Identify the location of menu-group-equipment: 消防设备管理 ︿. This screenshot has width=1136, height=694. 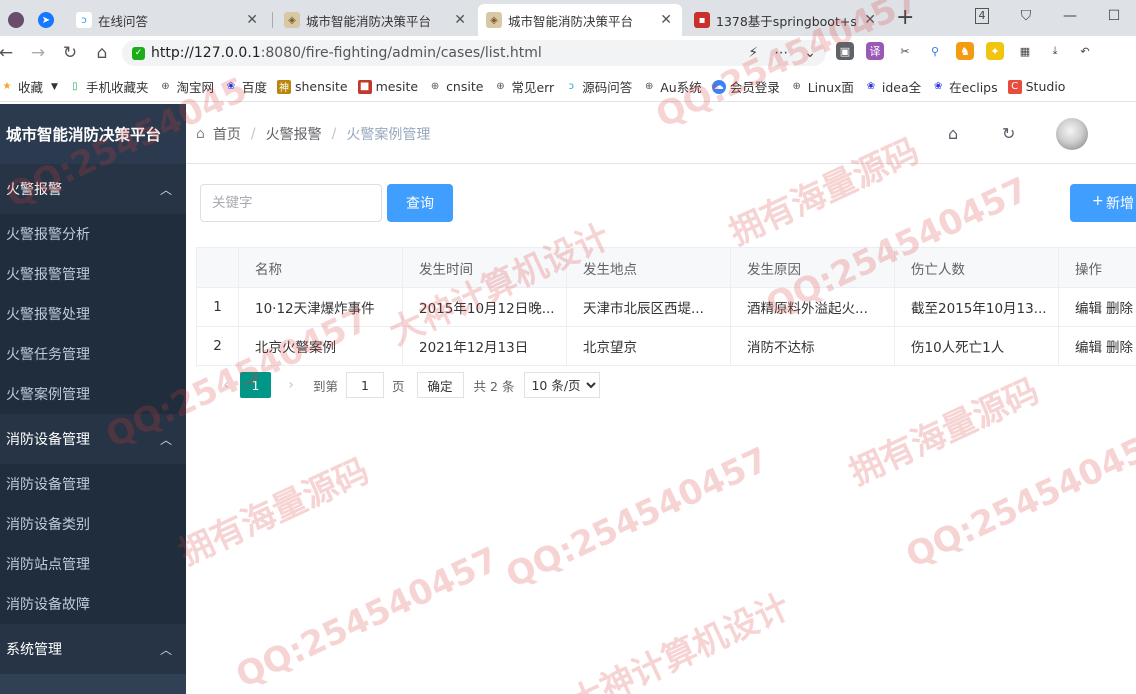
(93, 439).